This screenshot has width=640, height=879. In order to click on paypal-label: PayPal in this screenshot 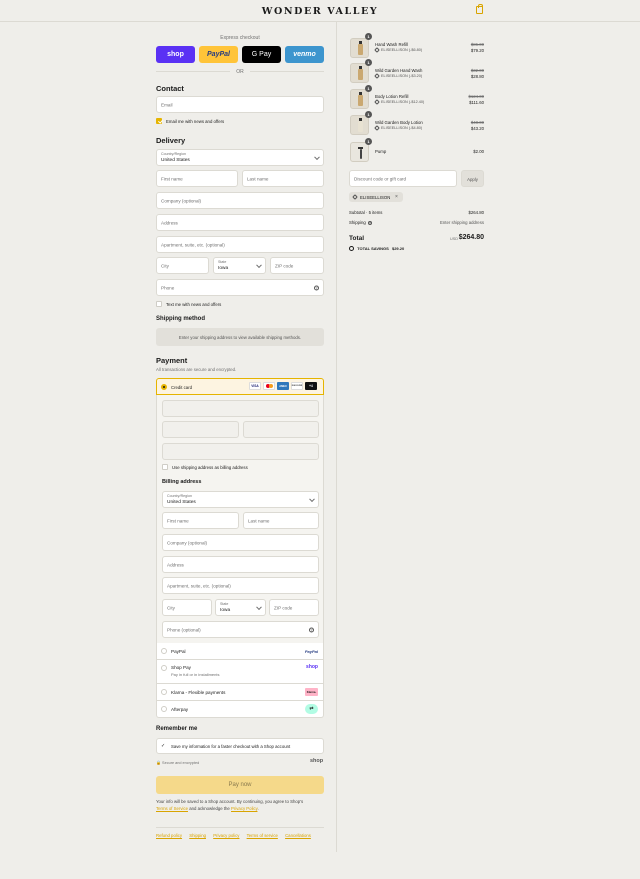, I will do `click(218, 54)`.